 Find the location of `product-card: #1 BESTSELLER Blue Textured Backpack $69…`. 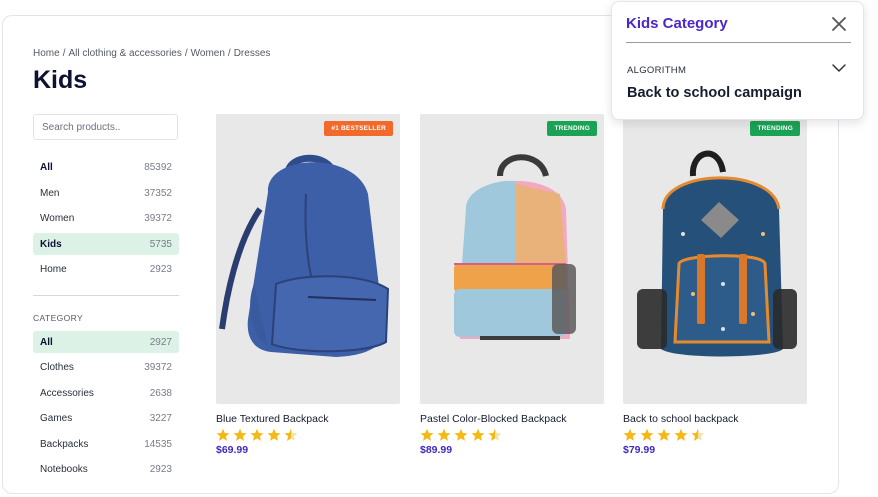

product-card: #1 BESTSELLER Blue Textured Backpack $69… is located at coordinates (308, 285).